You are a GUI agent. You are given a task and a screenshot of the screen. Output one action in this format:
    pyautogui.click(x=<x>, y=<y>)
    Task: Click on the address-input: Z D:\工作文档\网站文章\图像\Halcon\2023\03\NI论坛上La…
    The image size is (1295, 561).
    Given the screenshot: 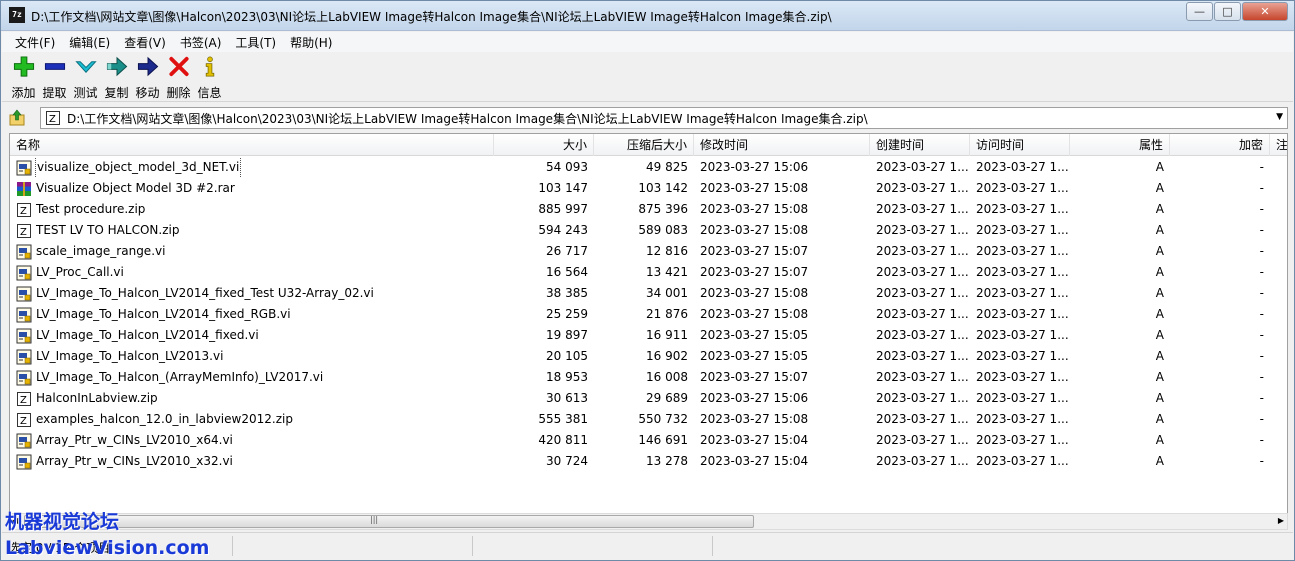 What is the action you would take?
    pyautogui.click(x=664, y=118)
    